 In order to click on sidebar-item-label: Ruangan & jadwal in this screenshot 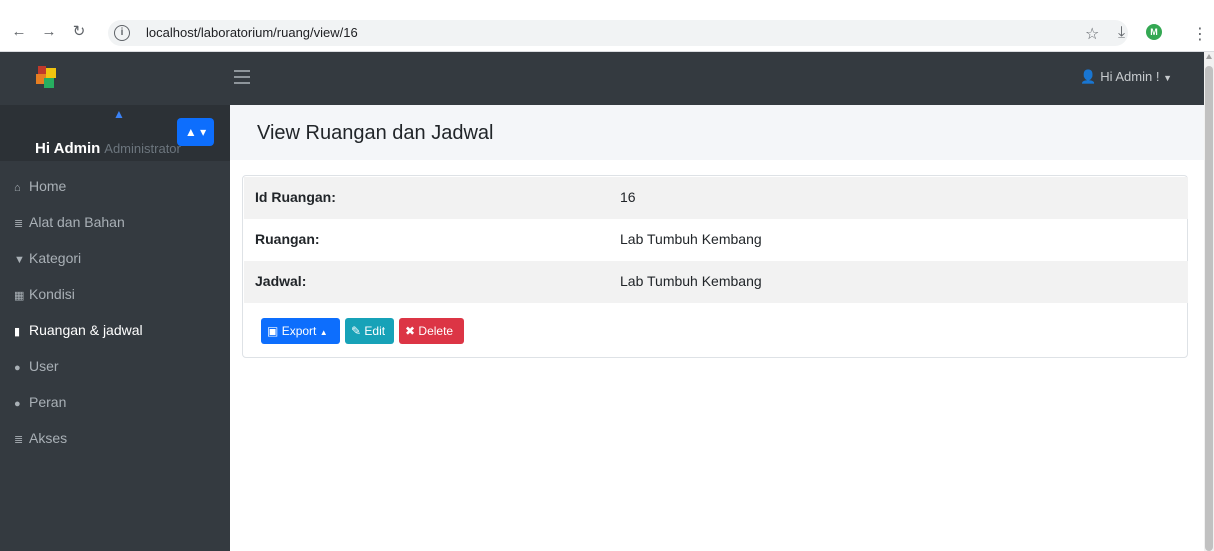, I will do `click(86, 330)`.